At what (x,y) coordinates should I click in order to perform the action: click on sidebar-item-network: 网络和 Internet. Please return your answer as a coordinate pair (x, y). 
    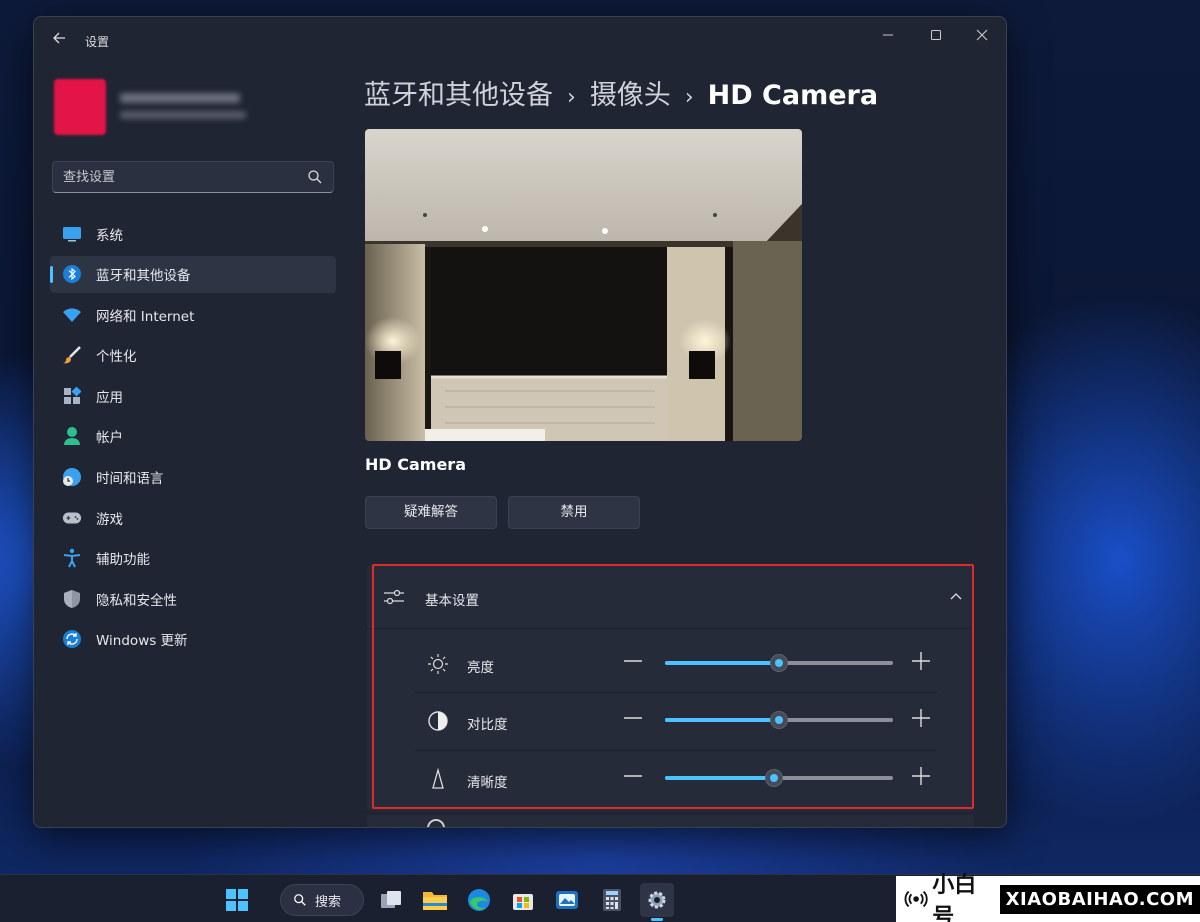
    Looking at the image, I should click on (193, 314).